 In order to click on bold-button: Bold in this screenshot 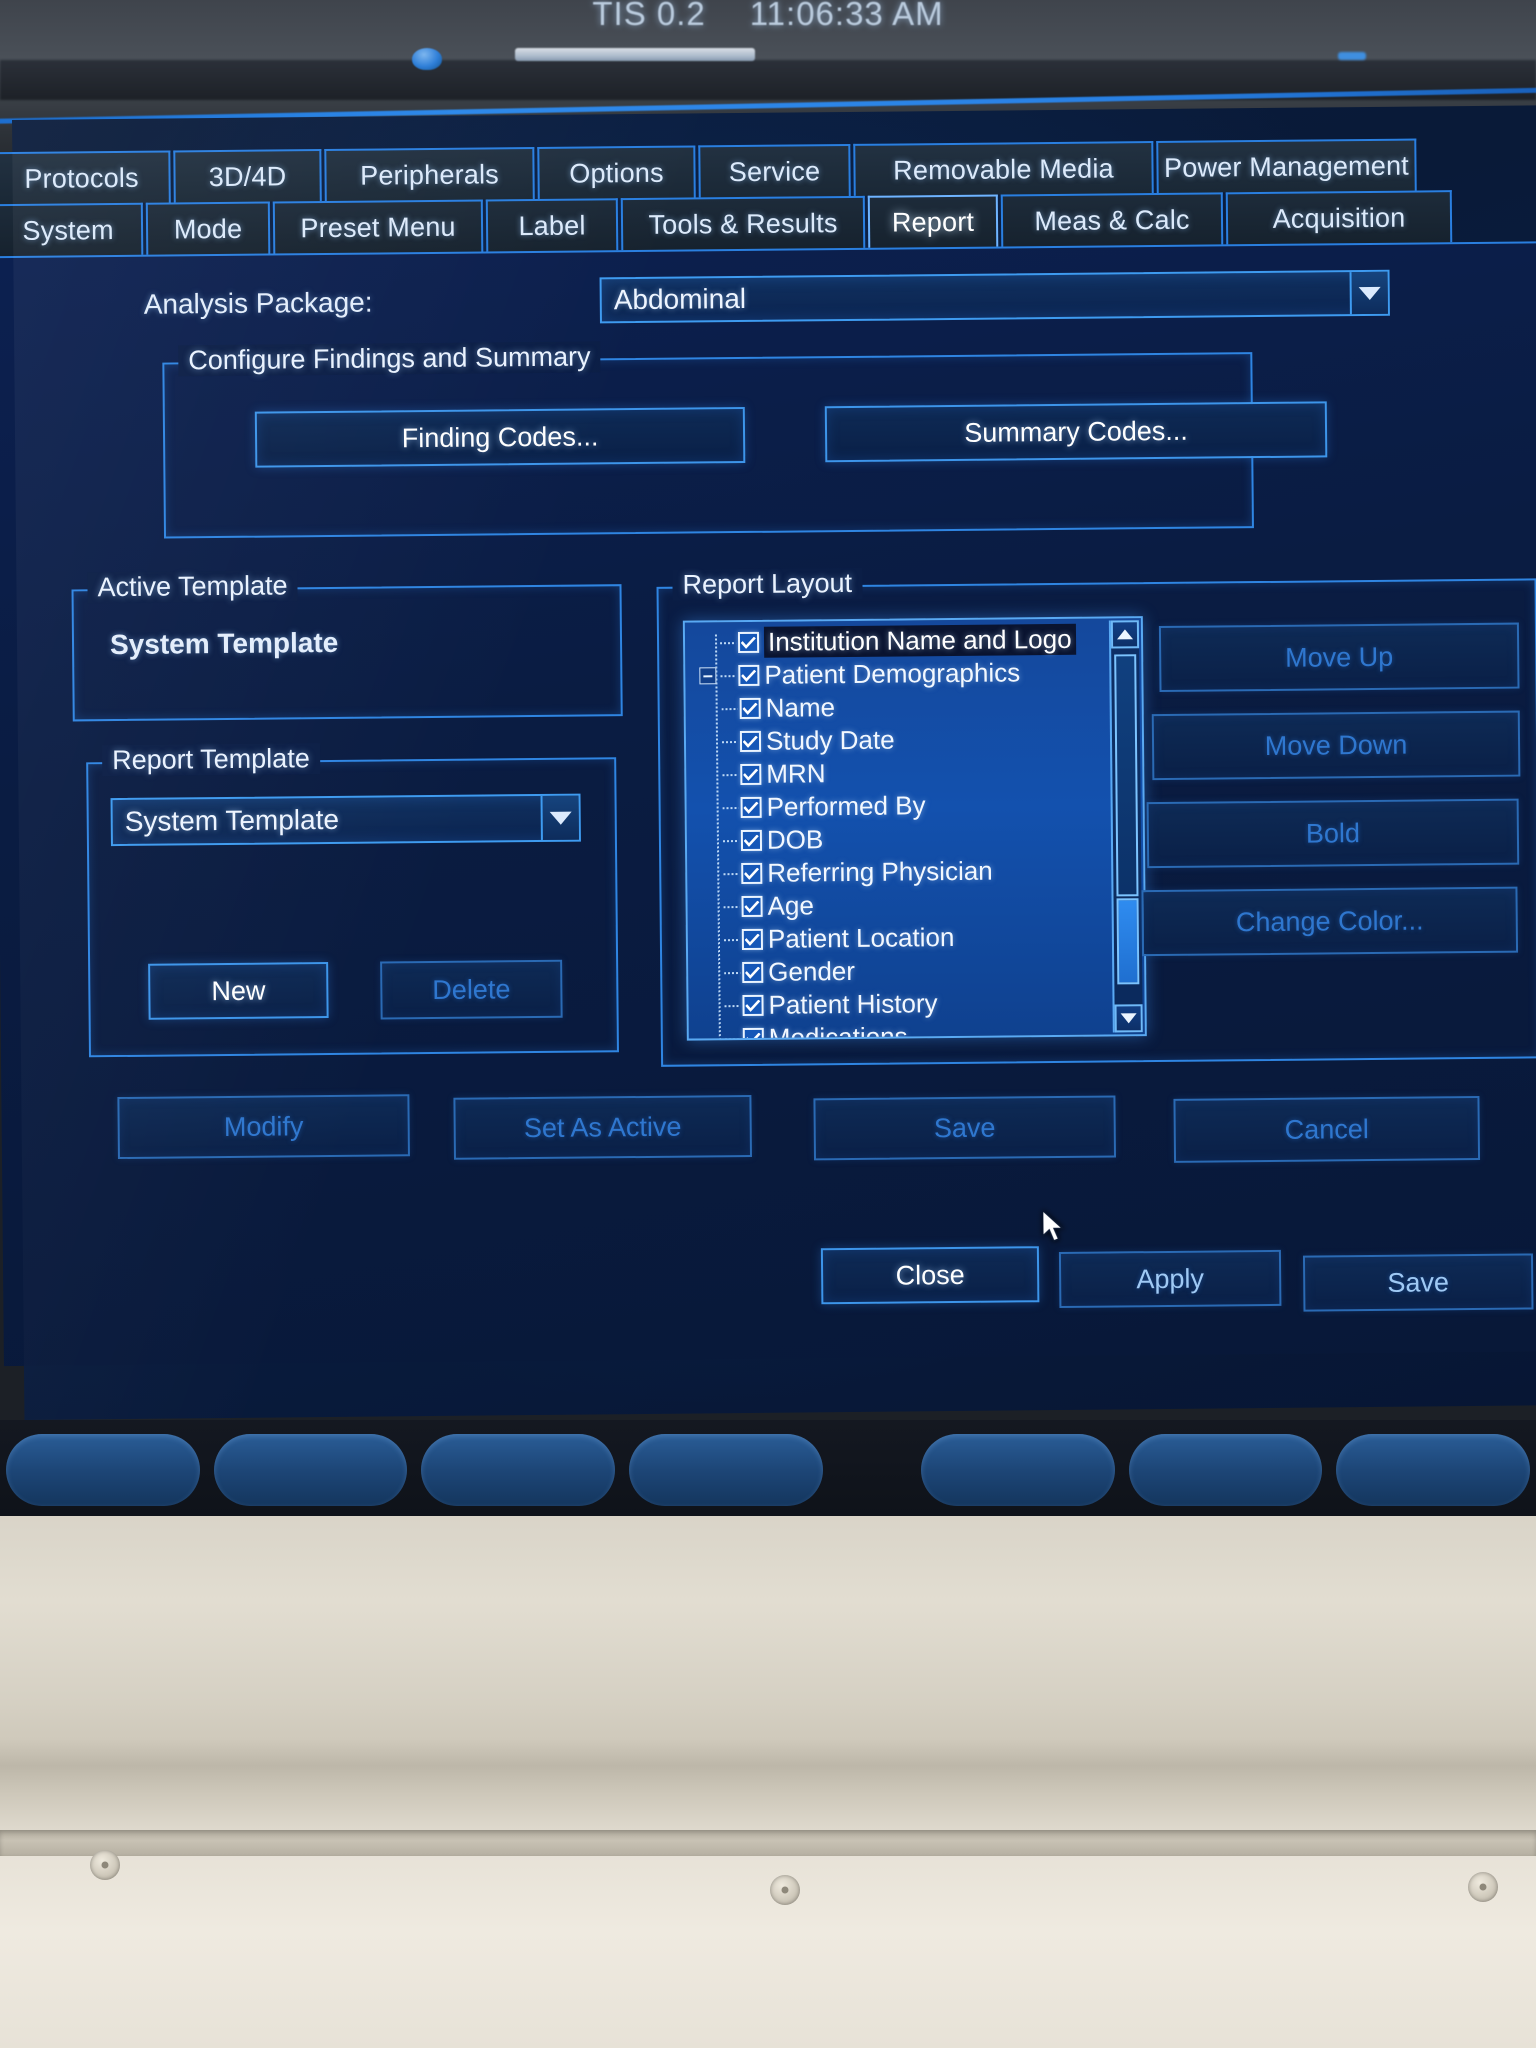, I will do `click(1333, 833)`.